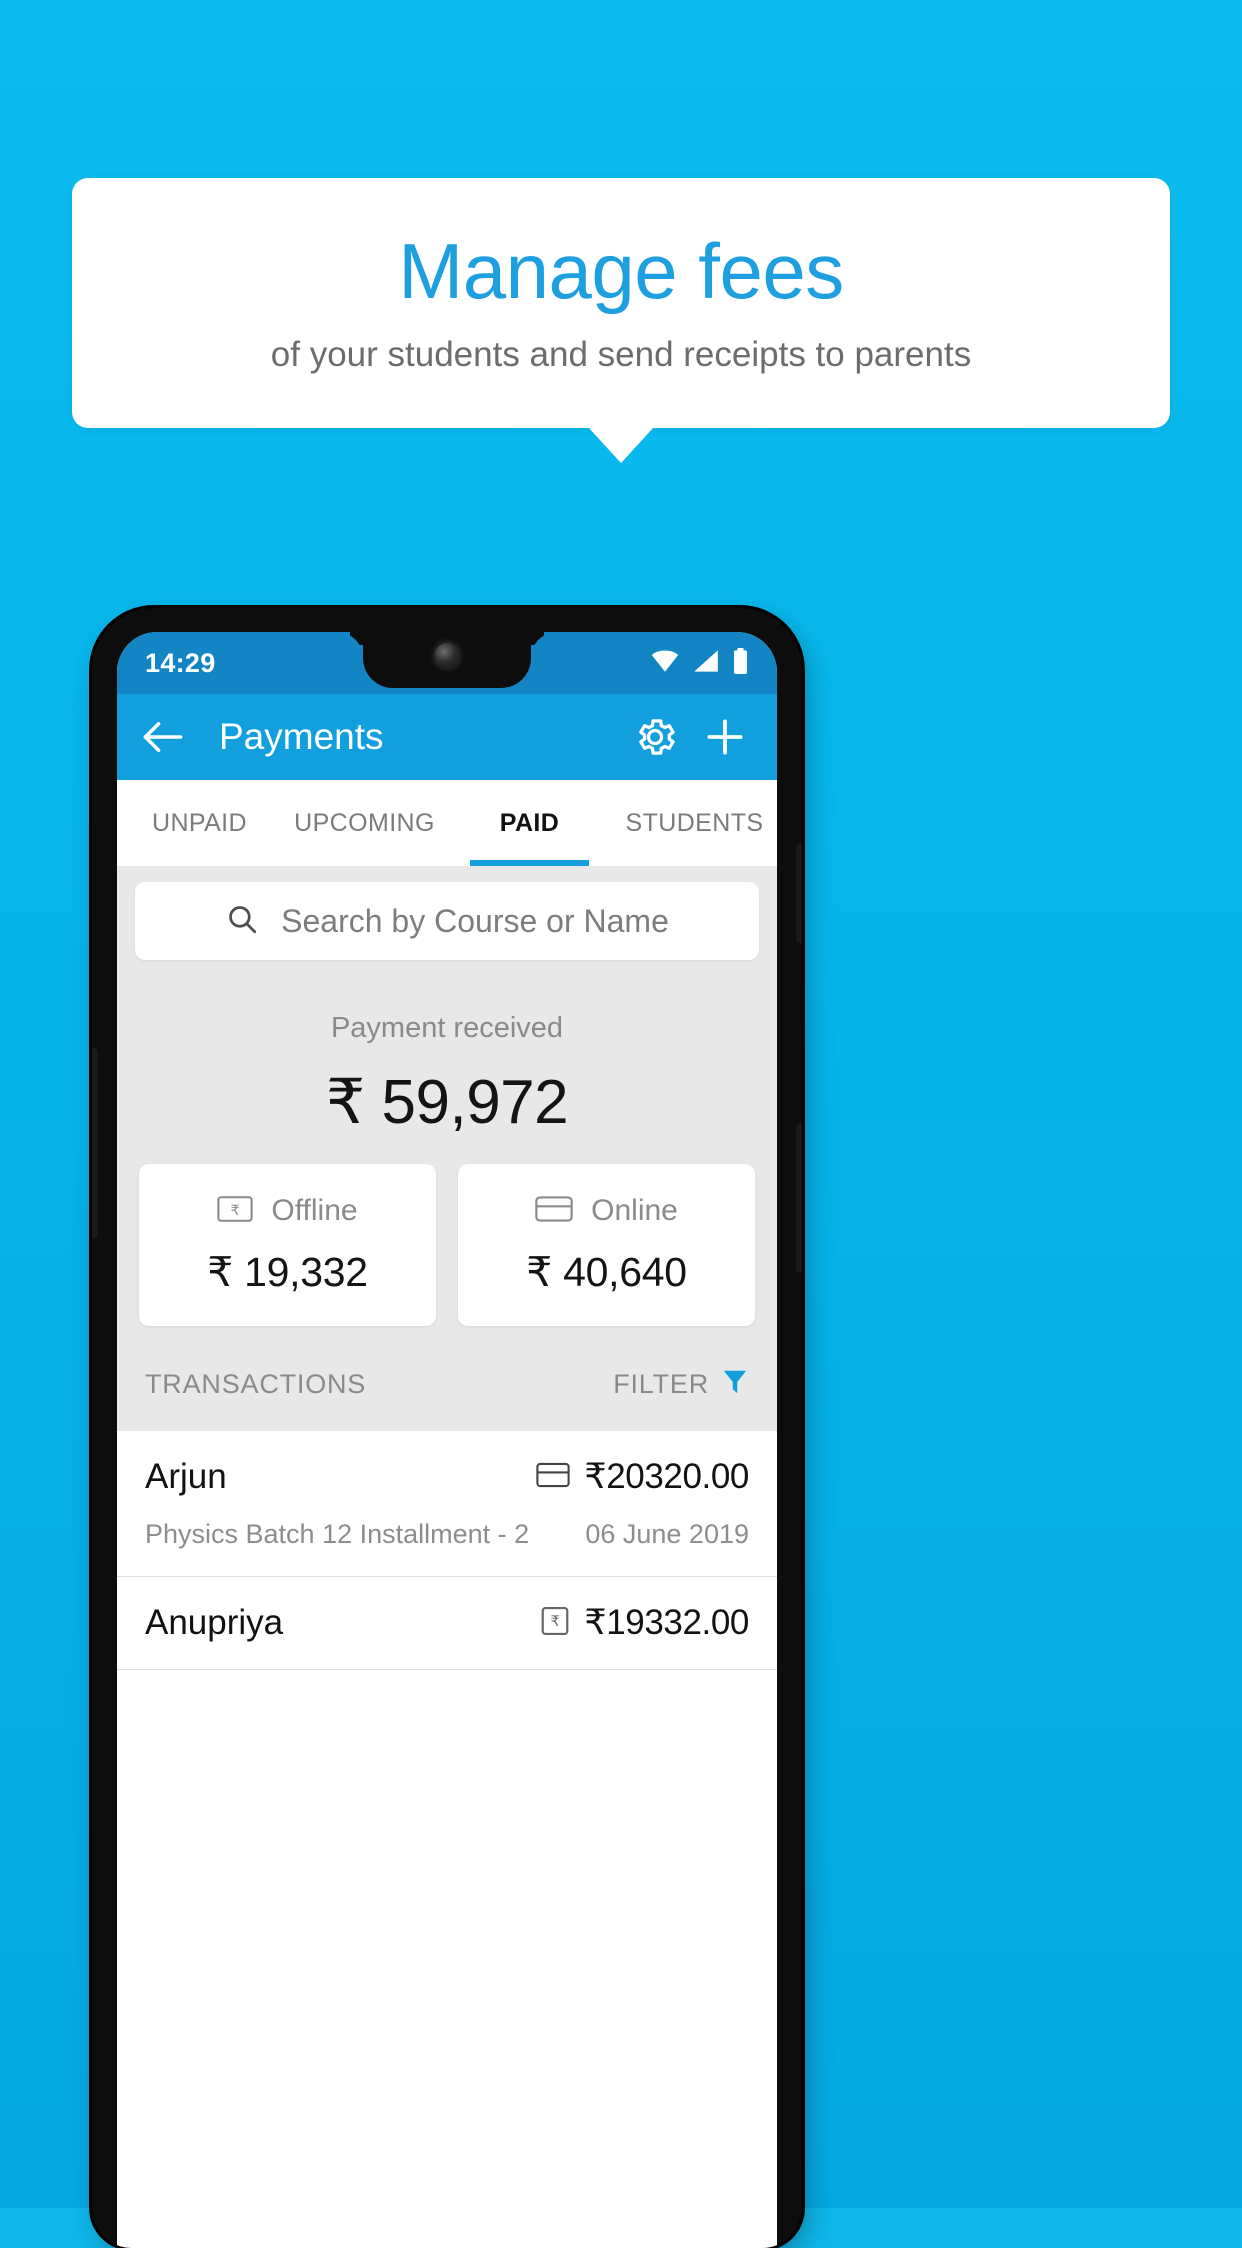 The image size is (1242, 2248). What do you see at coordinates (95, 1143) in the screenshot?
I see `phone-left-side-button` at bounding box center [95, 1143].